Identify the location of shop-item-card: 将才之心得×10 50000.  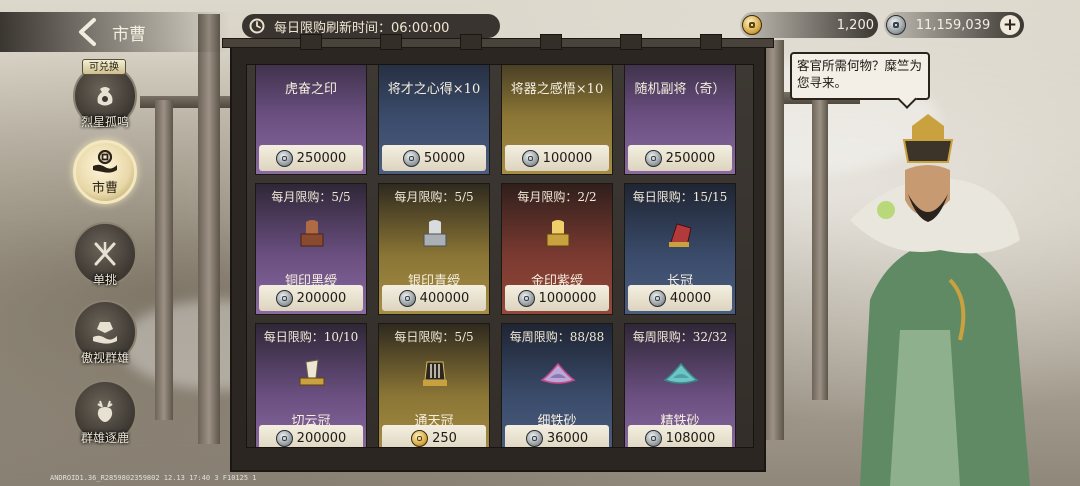
(434, 119).